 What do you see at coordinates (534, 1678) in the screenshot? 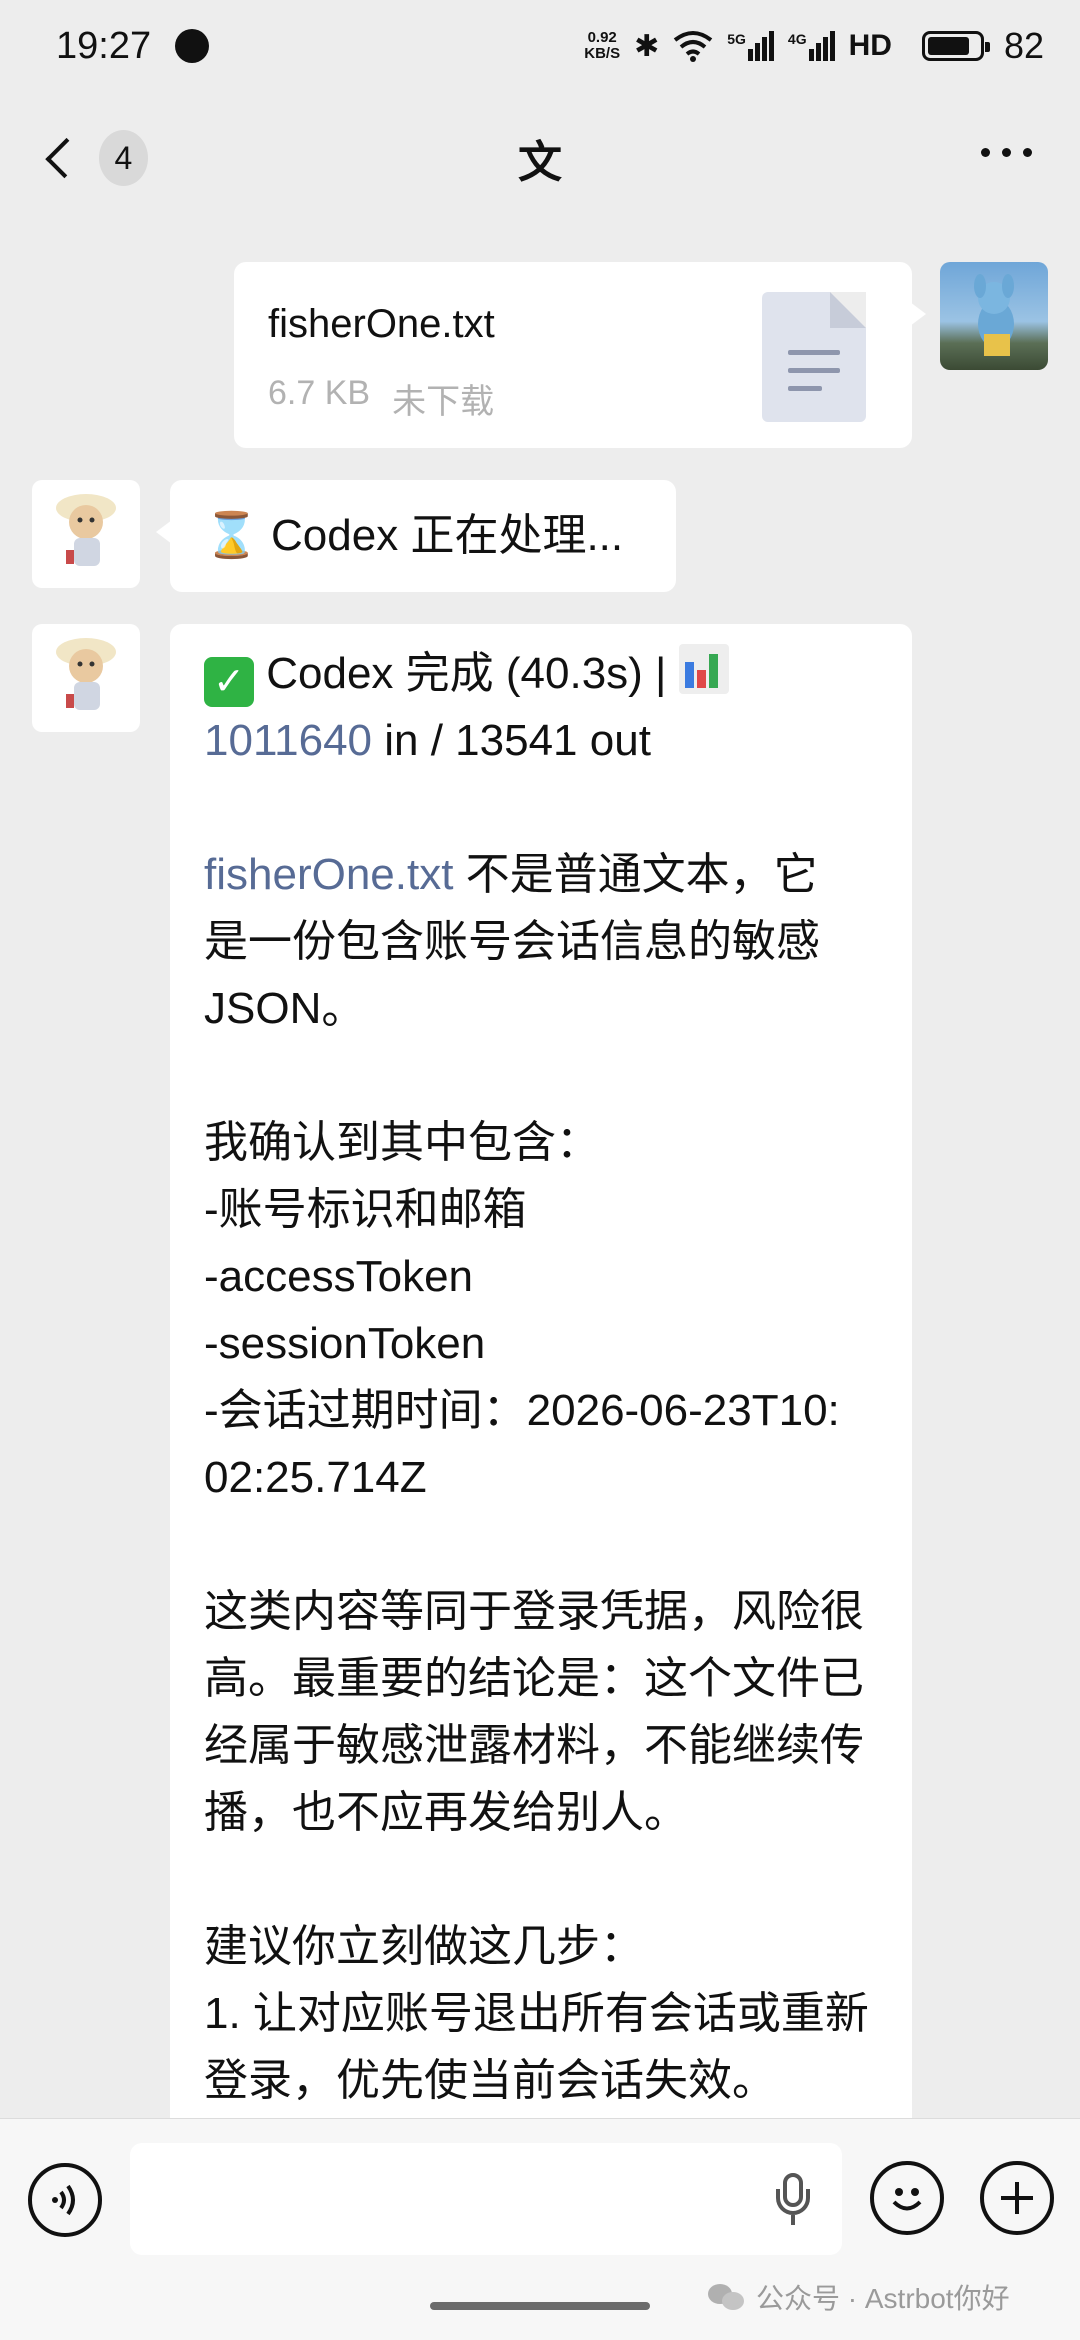
I see `risk-line-2: 高。最重要的结论是：这个文件已` at bounding box center [534, 1678].